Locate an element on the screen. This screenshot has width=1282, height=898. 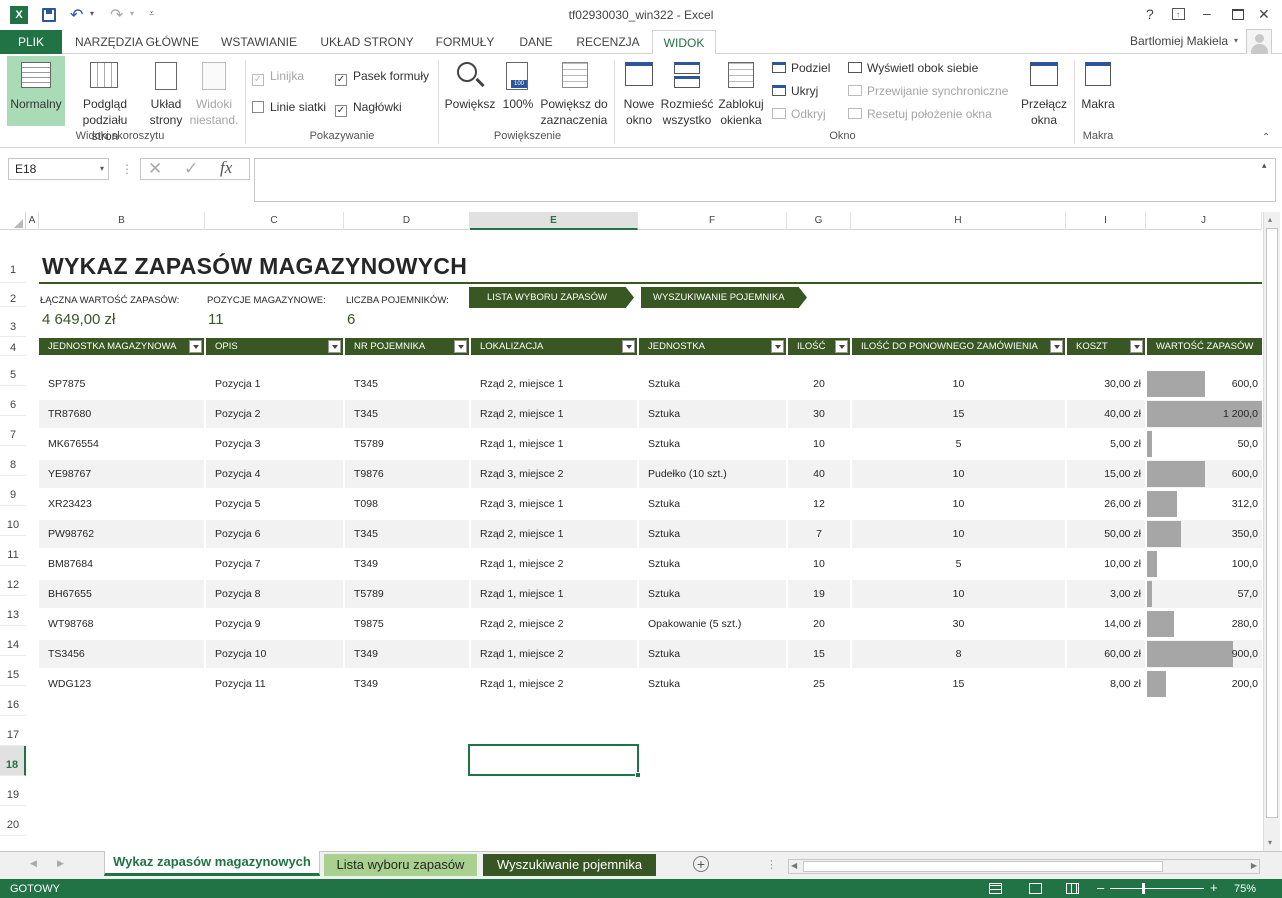
bin-number-cell: T9876 is located at coordinates (407, 474).